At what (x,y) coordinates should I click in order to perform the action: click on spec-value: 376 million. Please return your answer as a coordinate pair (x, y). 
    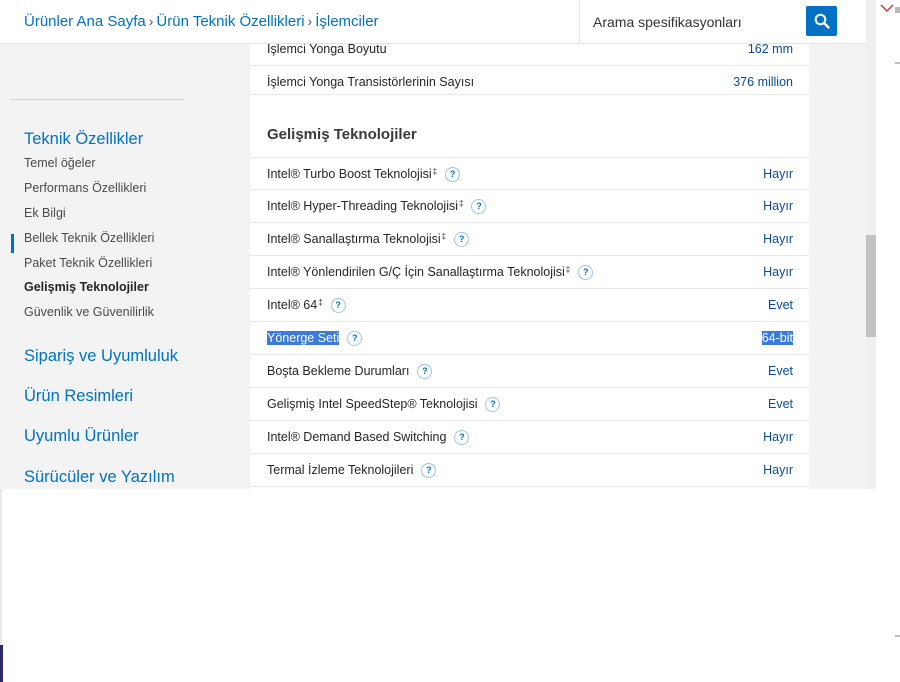
    Looking at the image, I should click on (763, 82).